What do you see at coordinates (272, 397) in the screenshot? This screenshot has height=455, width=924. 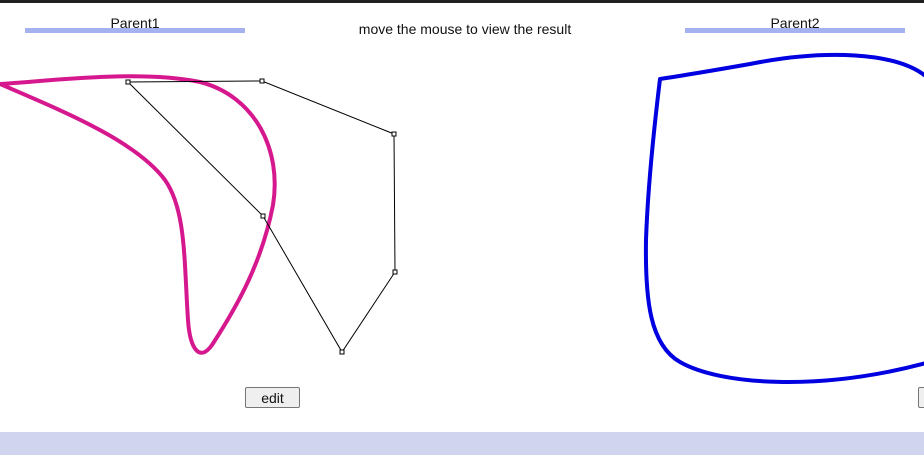 I see `edit-button: edit` at bounding box center [272, 397].